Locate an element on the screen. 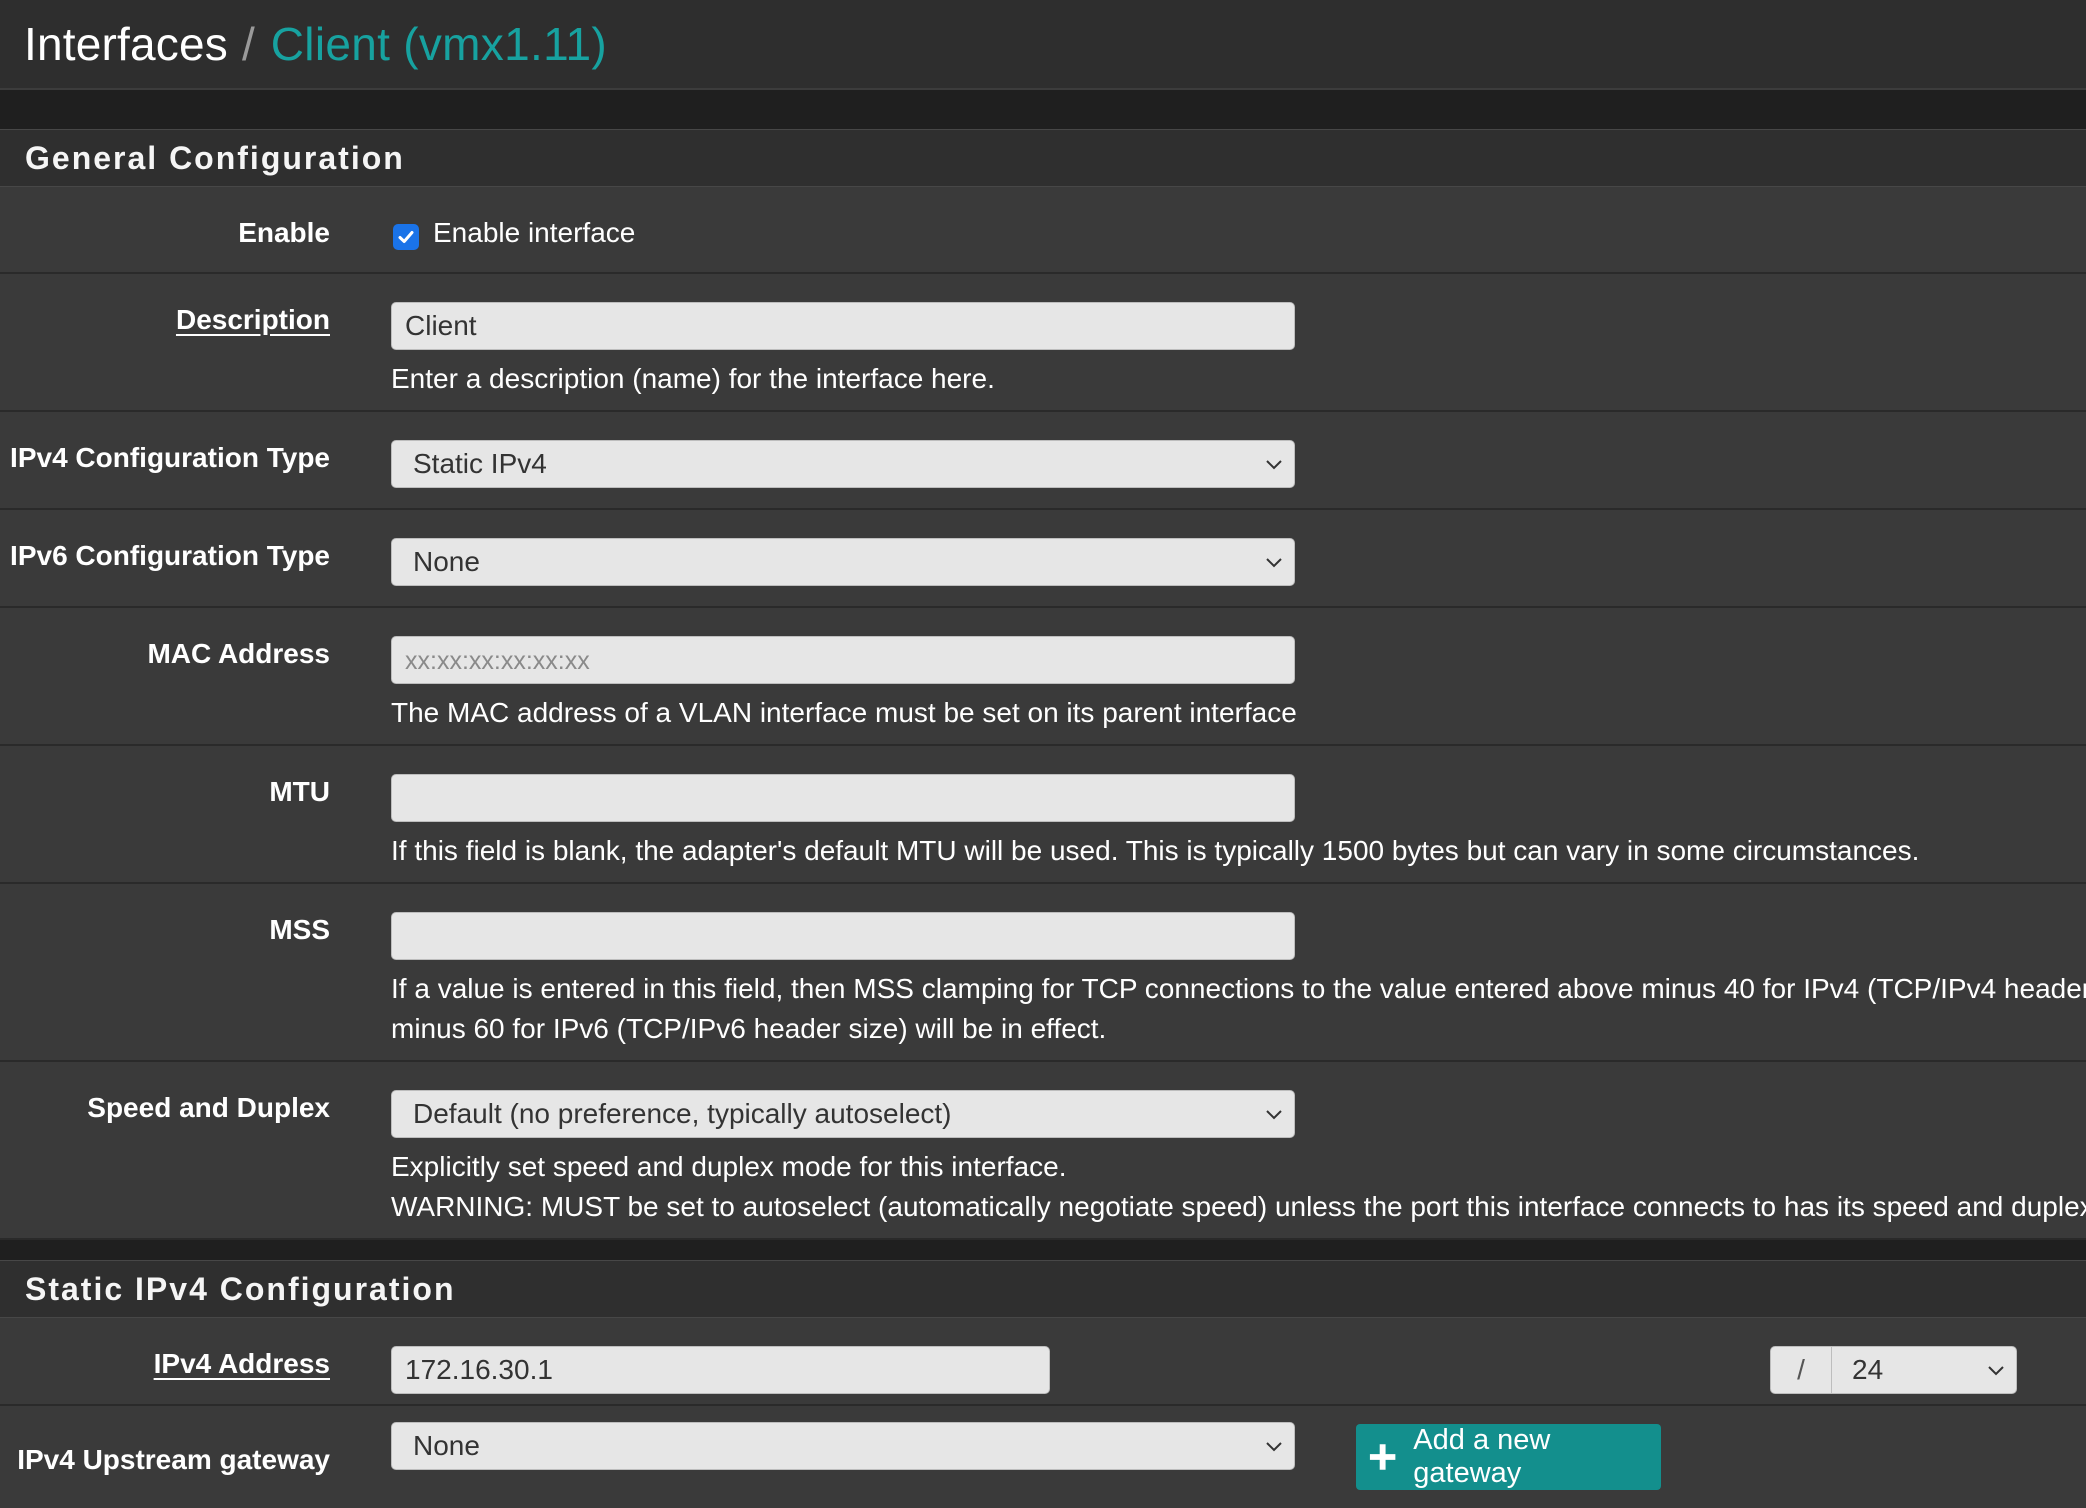 This screenshot has width=2086, height=1508. mss-input is located at coordinates (843, 936).